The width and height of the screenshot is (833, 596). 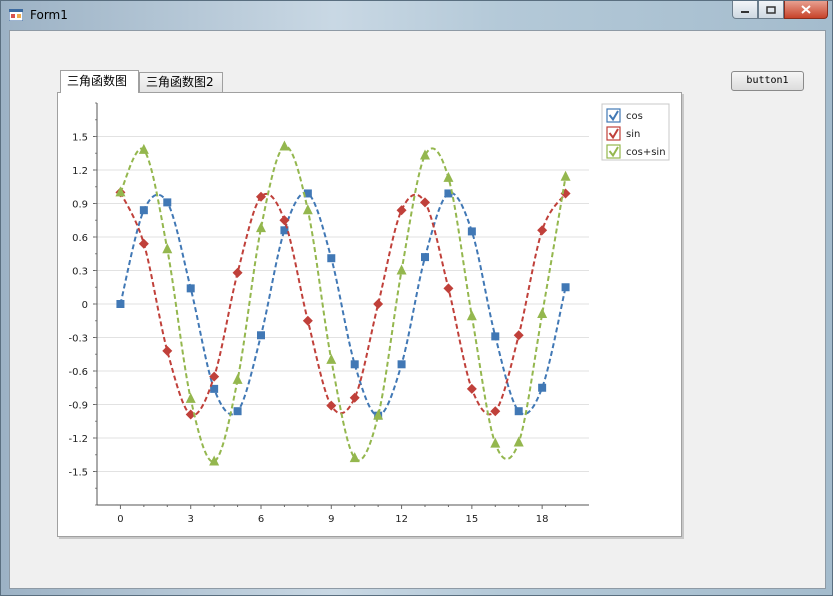 I want to click on close-button, so click(x=806, y=10).